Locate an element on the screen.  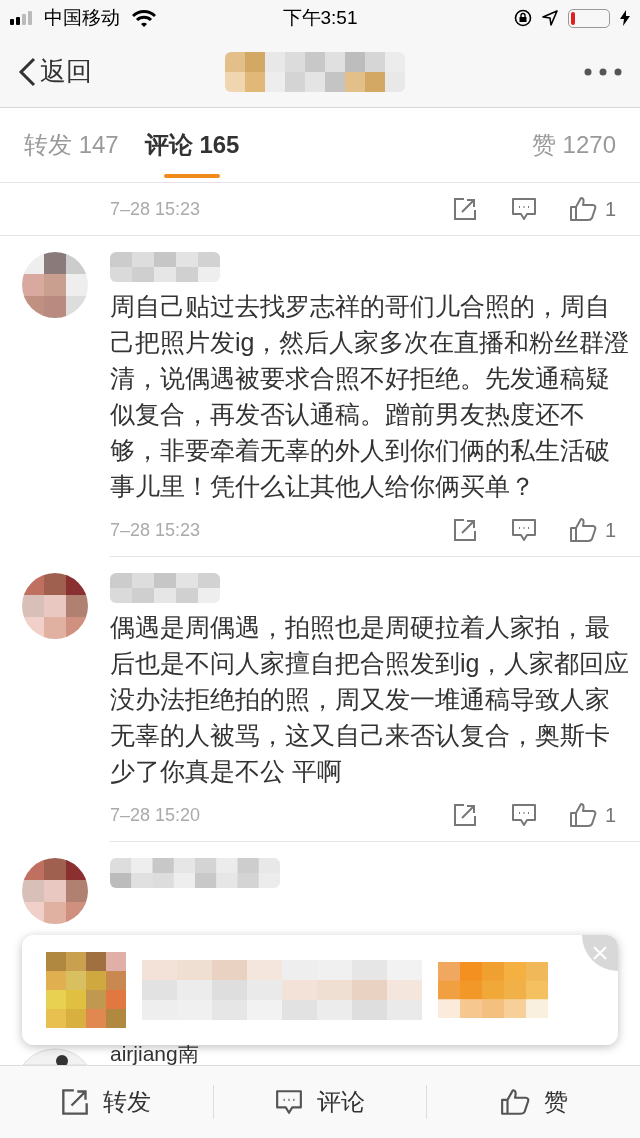
carrier-name: 中国移动 is located at coordinates (82, 17).